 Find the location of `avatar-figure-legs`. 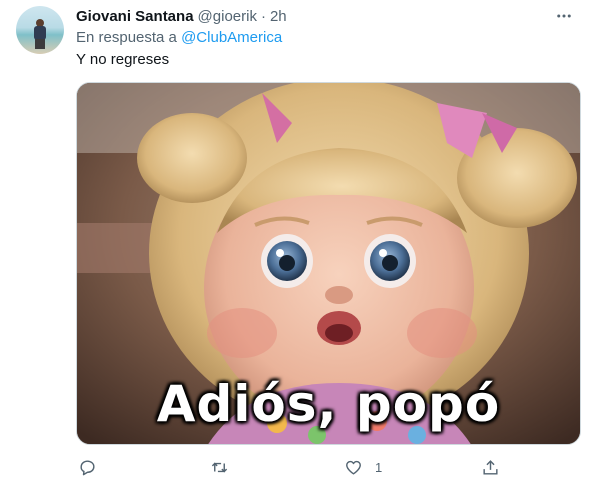

avatar-figure-legs is located at coordinates (40, 44).